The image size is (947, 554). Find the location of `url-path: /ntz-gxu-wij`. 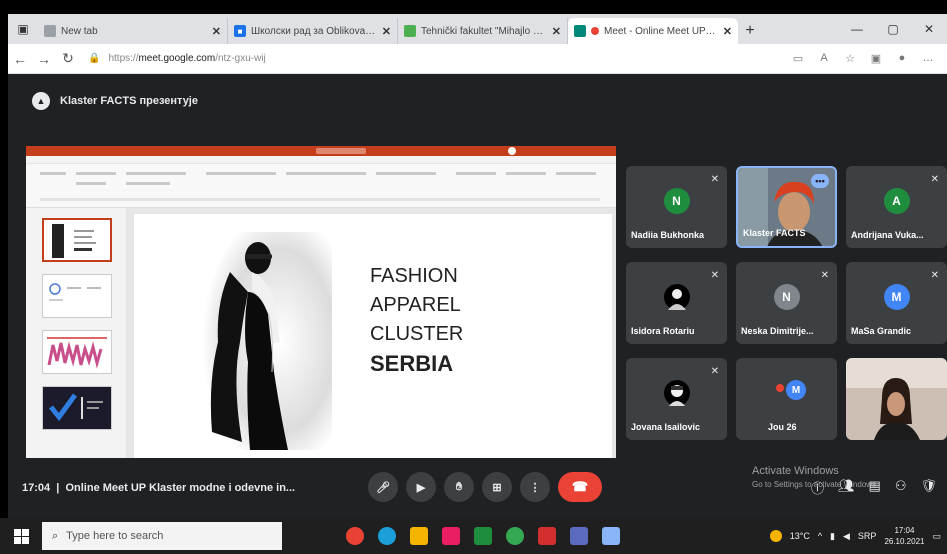

url-path: /ntz-gxu-wij is located at coordinates (240, 58).